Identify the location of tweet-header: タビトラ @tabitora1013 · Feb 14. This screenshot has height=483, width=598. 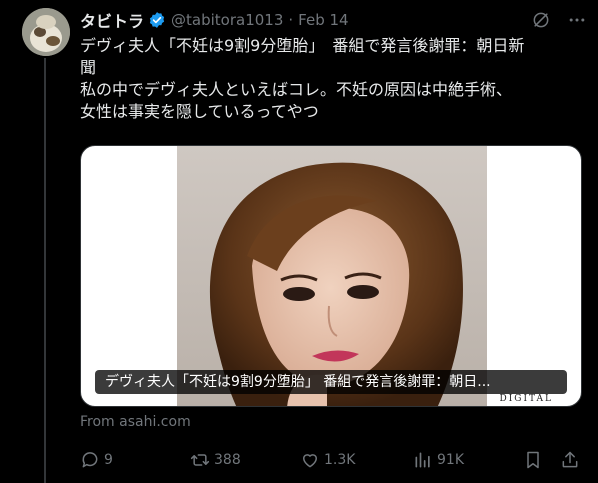
(334, 20).